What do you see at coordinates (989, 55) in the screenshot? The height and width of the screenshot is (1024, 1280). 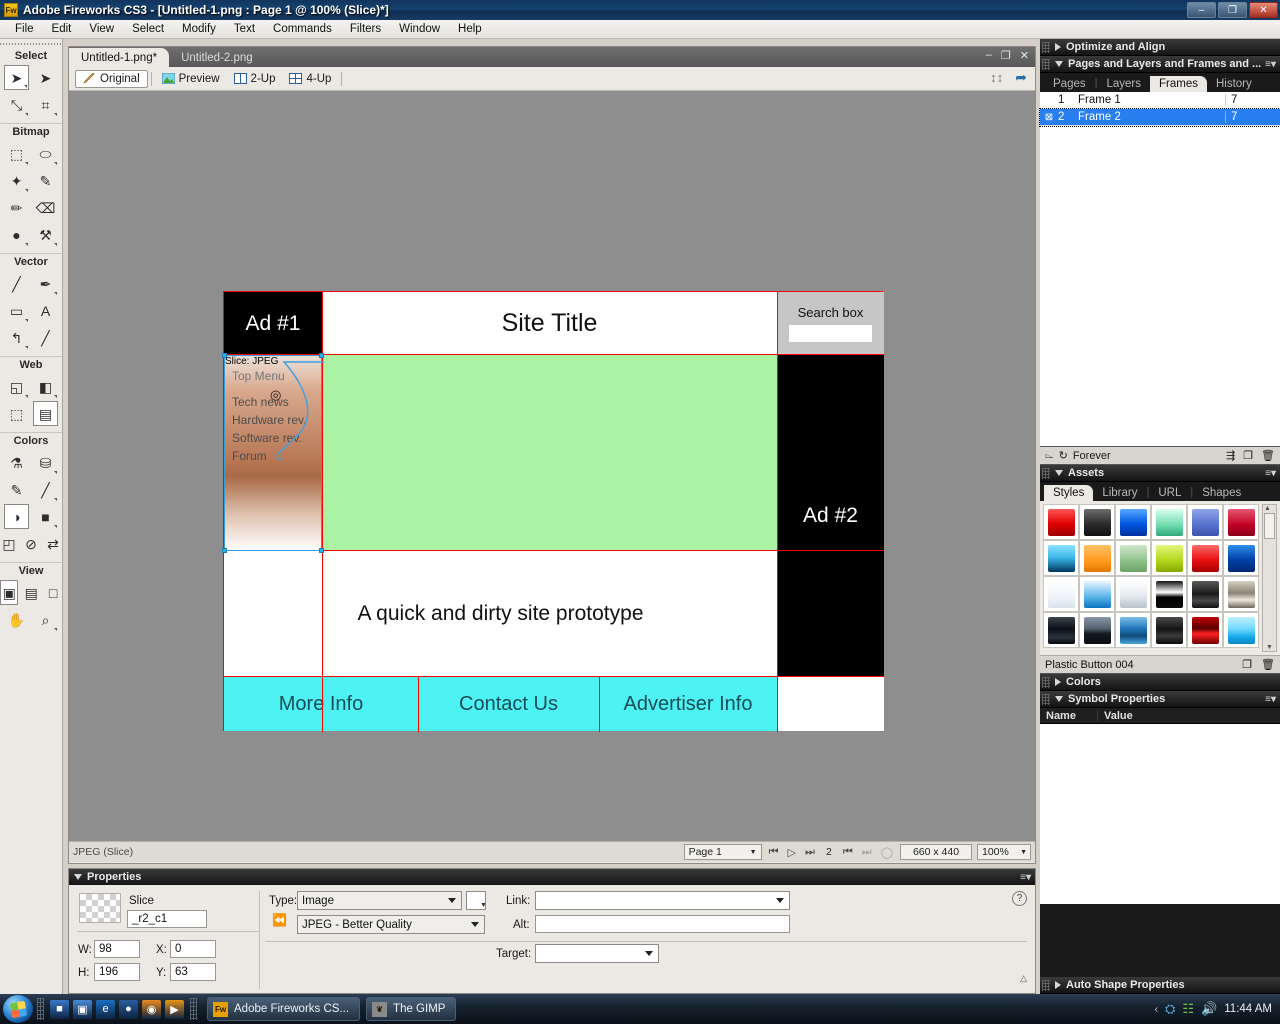 I see `doc-minimize-button: –` at bounding box center [989, 55].